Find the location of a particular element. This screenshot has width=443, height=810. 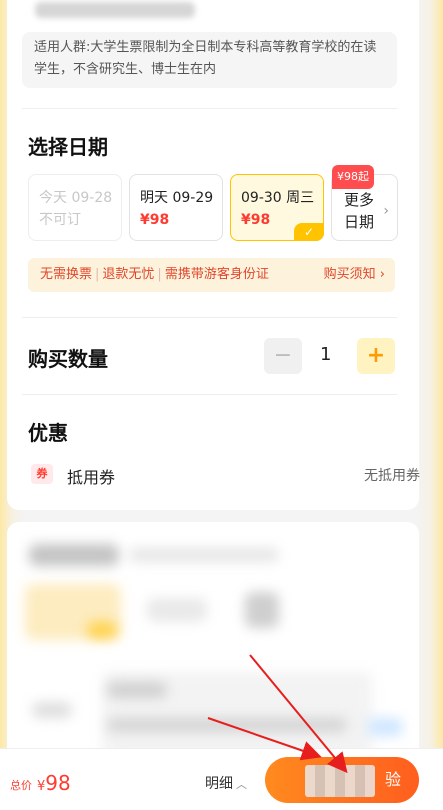

date-price: ¥98 is located at coordinates (155, 220).